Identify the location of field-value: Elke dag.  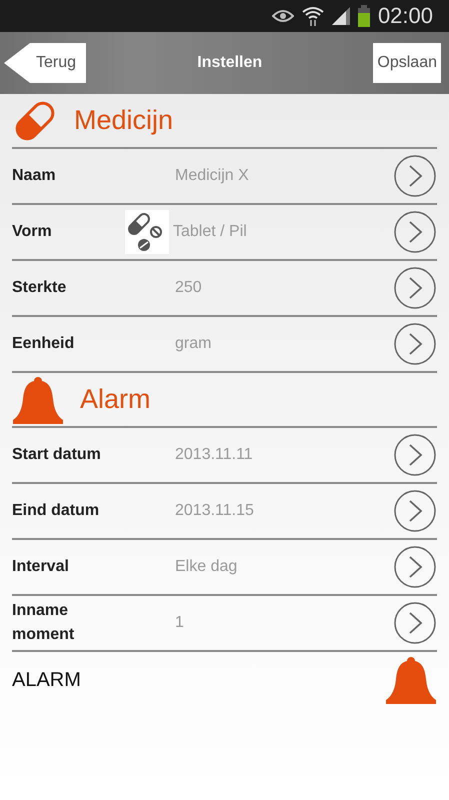
(206, 567).